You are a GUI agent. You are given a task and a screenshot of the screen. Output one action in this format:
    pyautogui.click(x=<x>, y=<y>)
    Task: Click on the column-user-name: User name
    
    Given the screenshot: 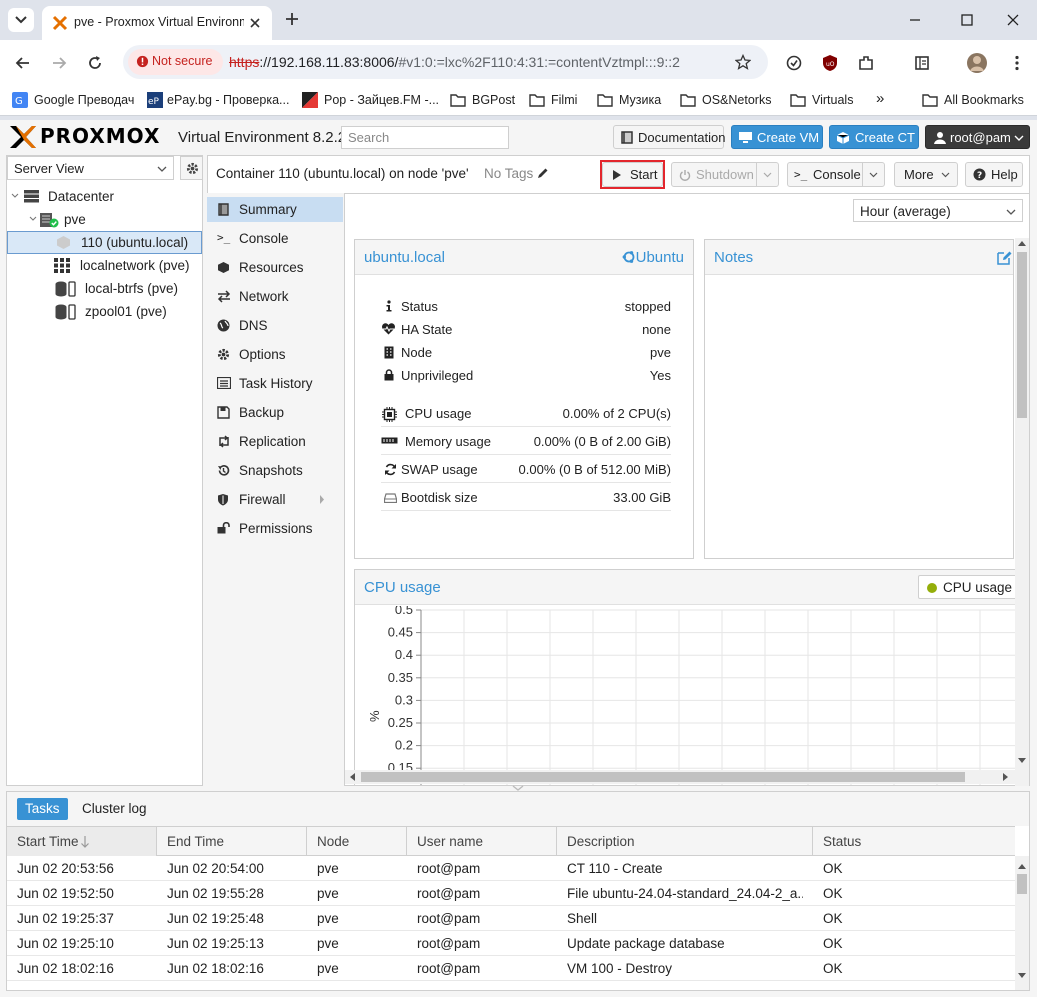 What is the action you would take?
    pyautogui.click(x=482, y=841)
    